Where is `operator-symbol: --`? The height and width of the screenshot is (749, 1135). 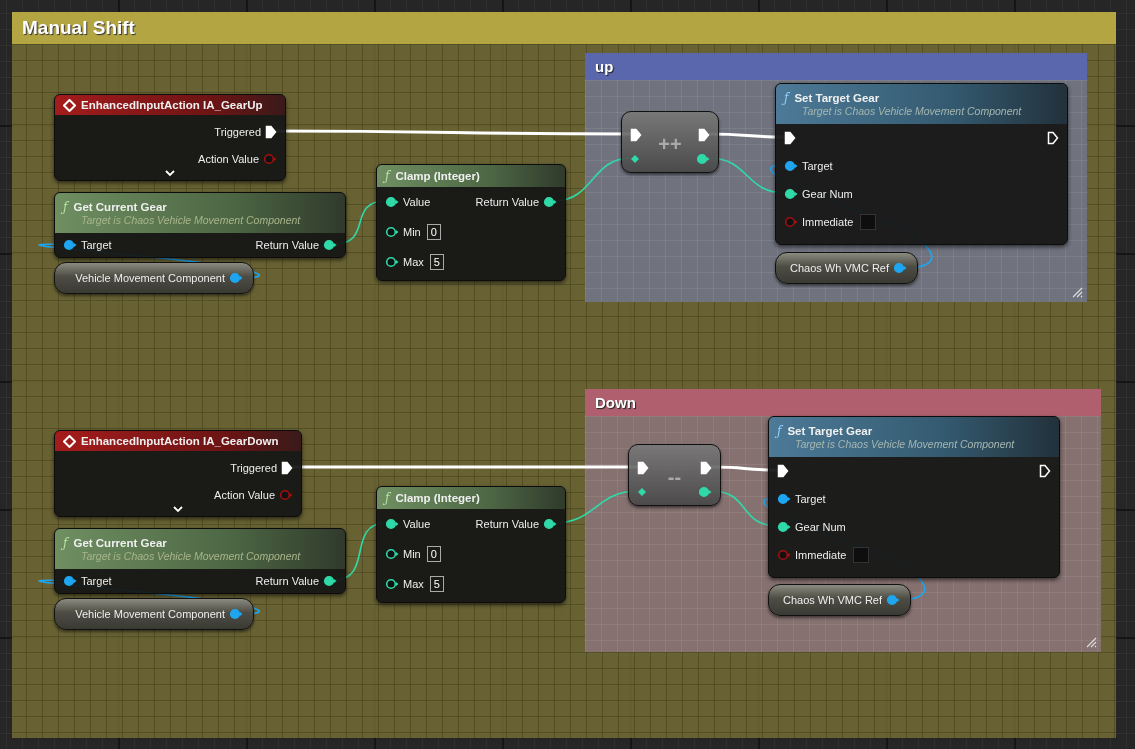
operator-symbol: -- is located at coordinates (674, 477).